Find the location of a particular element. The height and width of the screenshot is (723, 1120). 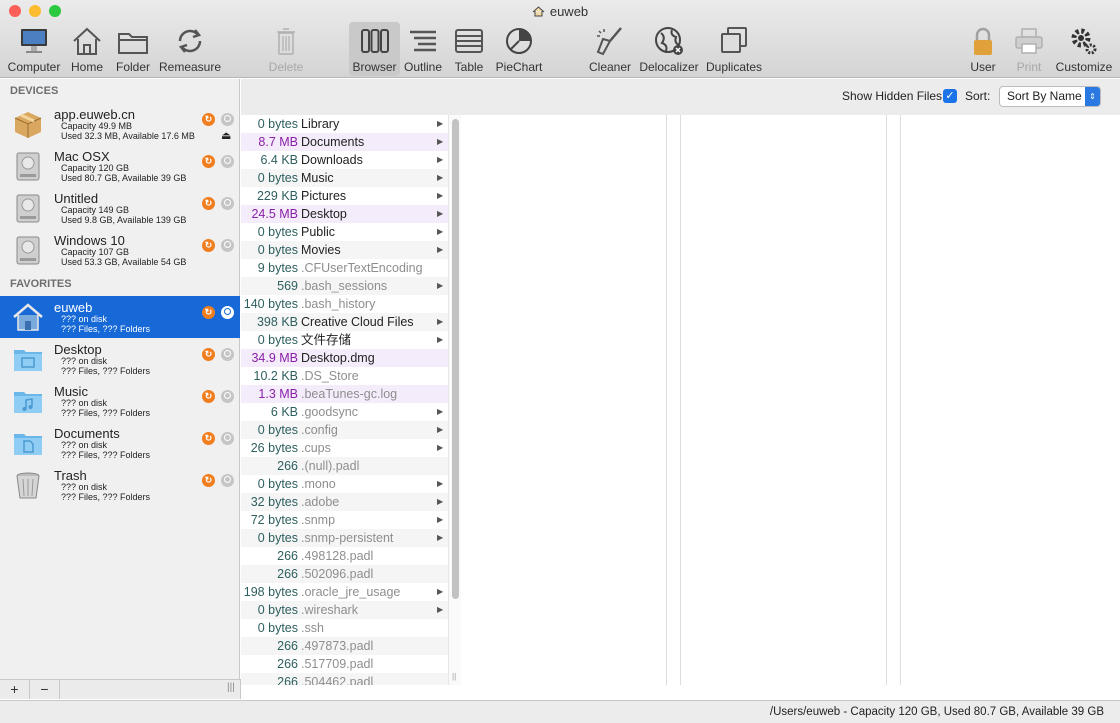

sort-select: Sort By Name ⇕ is located at coordinates (1050, 96).